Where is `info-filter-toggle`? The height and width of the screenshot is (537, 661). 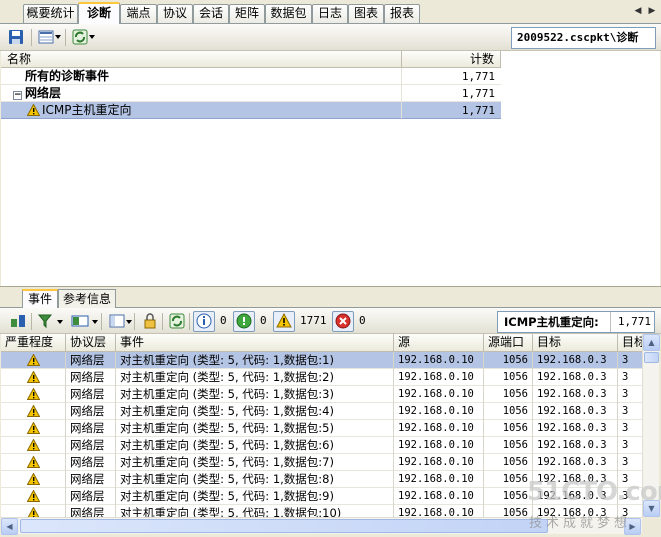 info-filter-toggle is located at coordinates (204, 321).